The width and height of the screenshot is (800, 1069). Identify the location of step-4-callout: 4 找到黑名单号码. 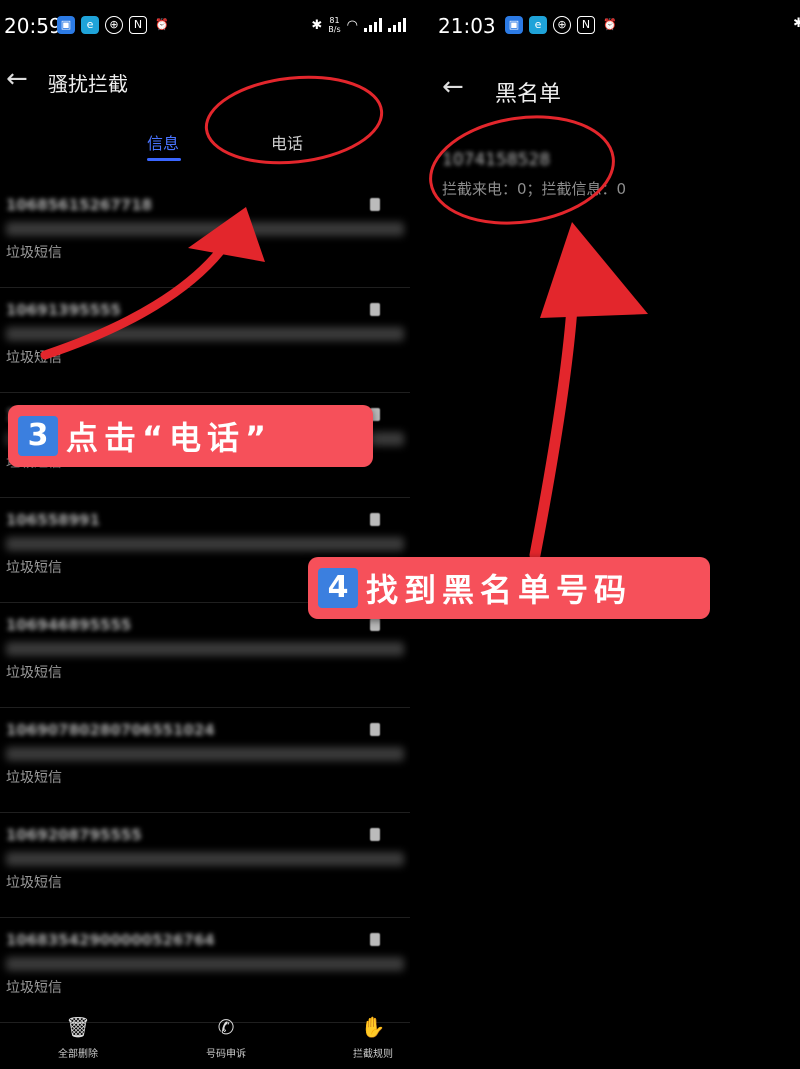
(509, 588).